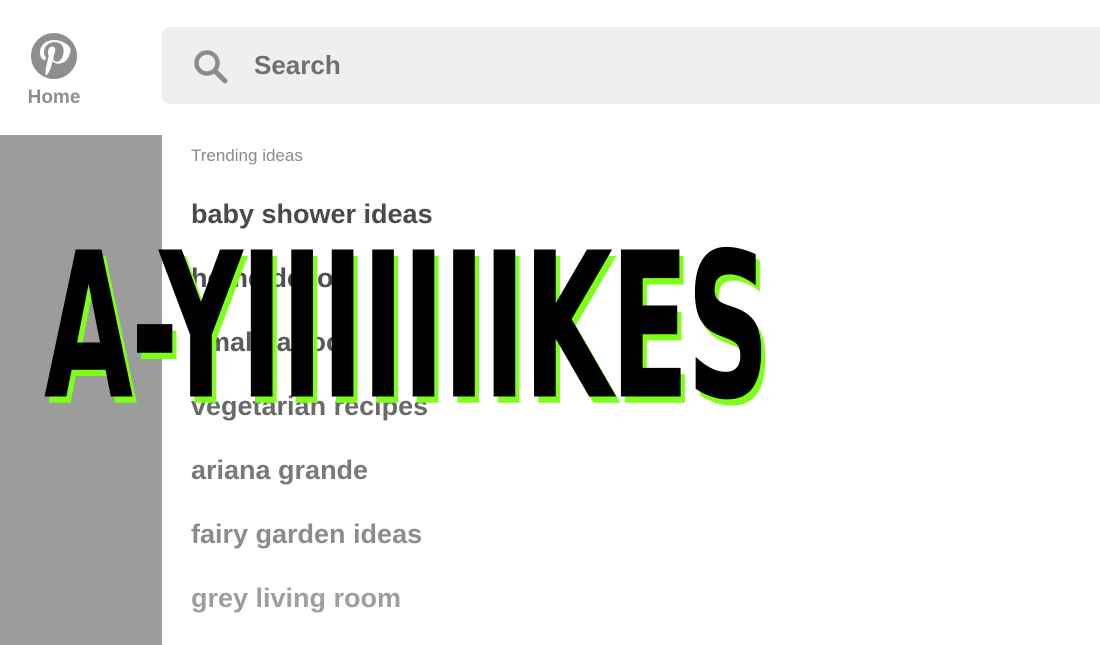 The image size is (1100, 645). I want to click on search-input, so click(604, 65).